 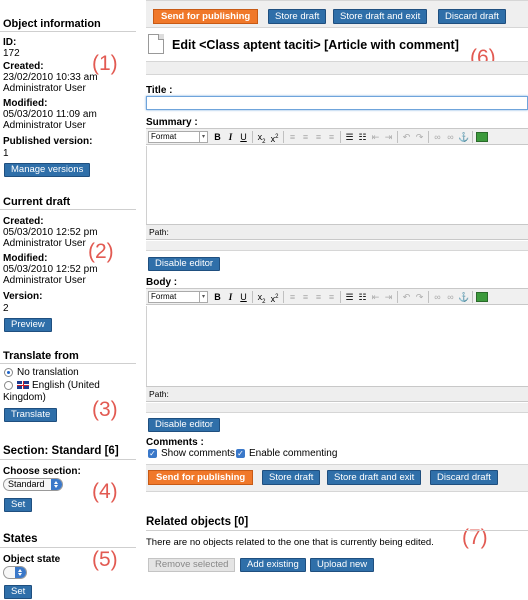 I want to click on manage-versions-button: Manage versions, so click(x=47, y=170).